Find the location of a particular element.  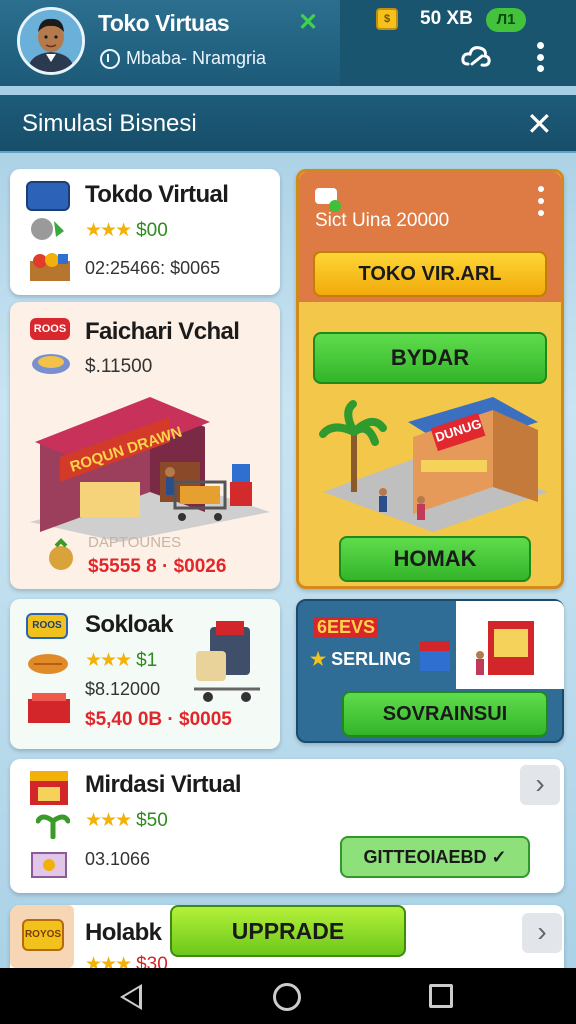

avatar-portrait-icon is located at coordinates (51, 41).